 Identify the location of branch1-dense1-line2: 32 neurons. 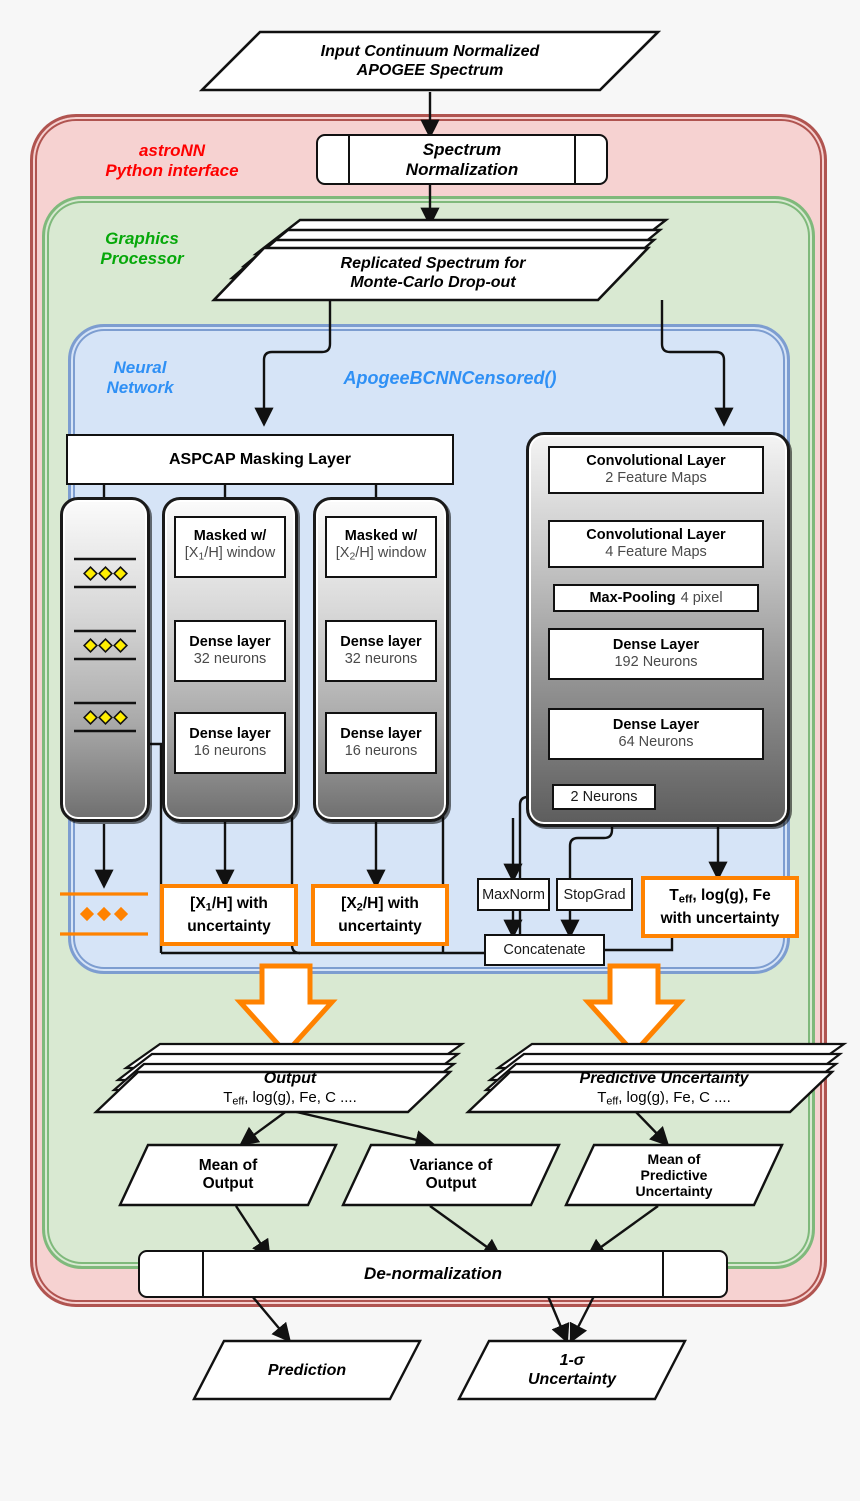
(230, 659).